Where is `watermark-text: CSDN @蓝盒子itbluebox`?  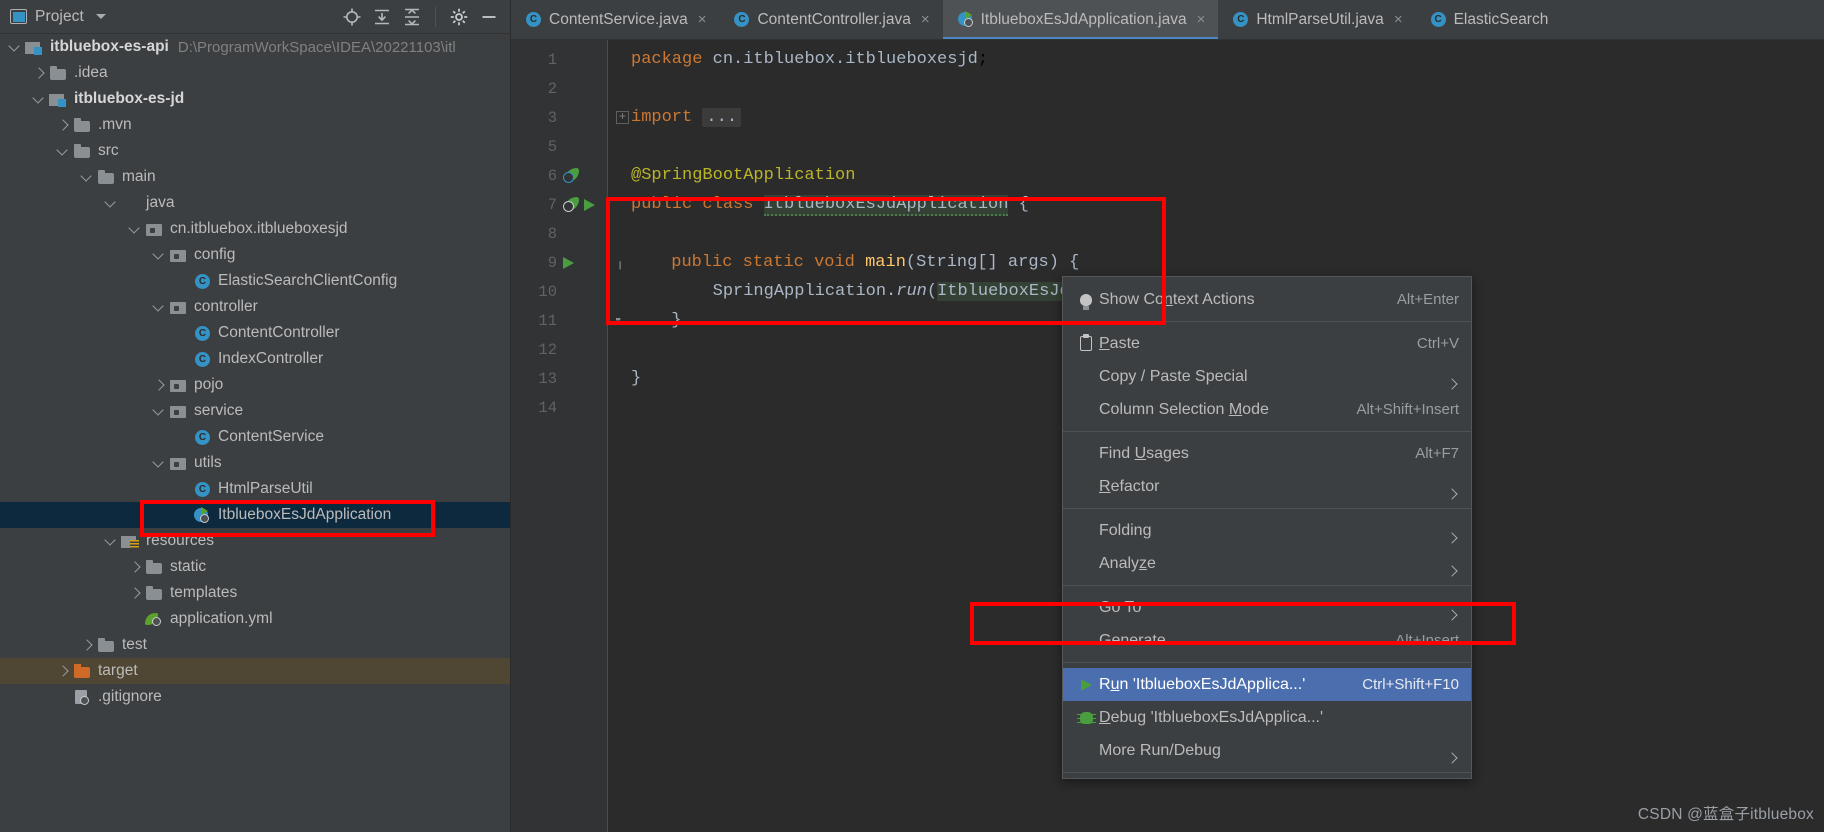 watermark-text: CSDN @蓝盒子itbluebox is located at coordinates (1725, 814).